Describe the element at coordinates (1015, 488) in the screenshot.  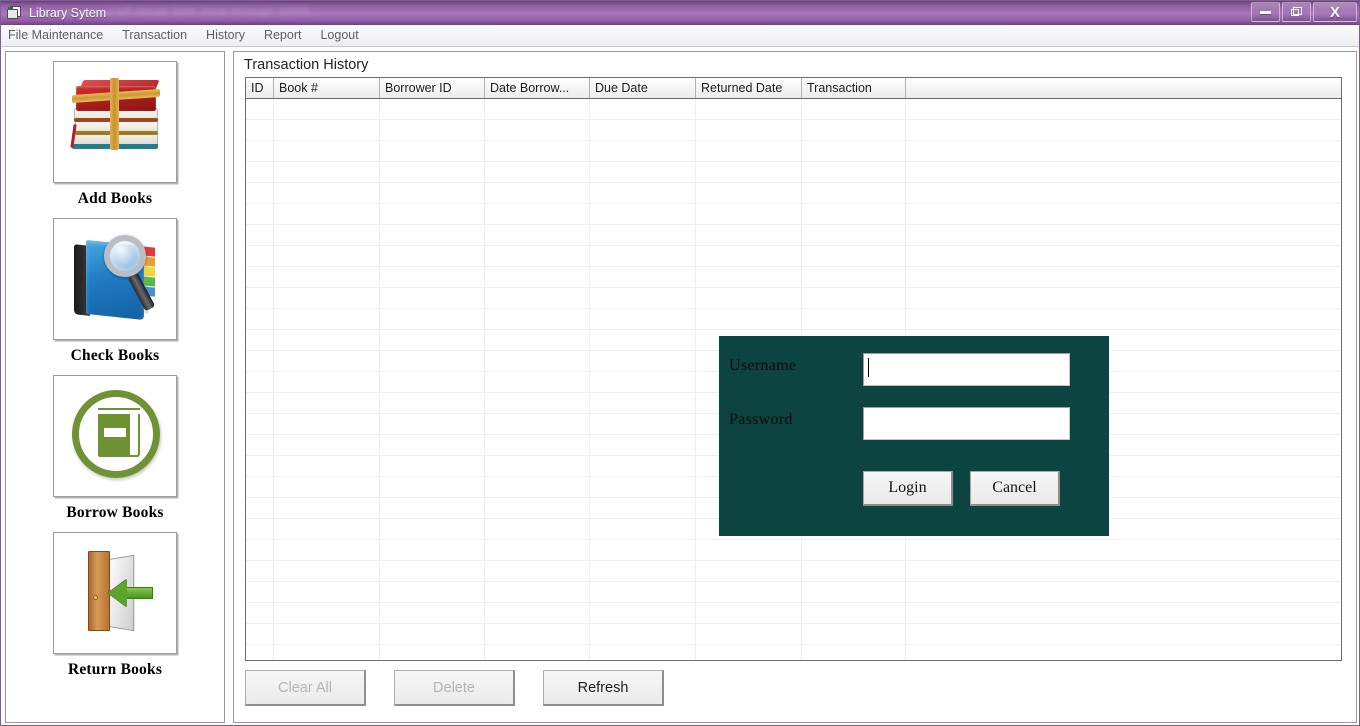
I see `cancel-button: Cancel` at that location.